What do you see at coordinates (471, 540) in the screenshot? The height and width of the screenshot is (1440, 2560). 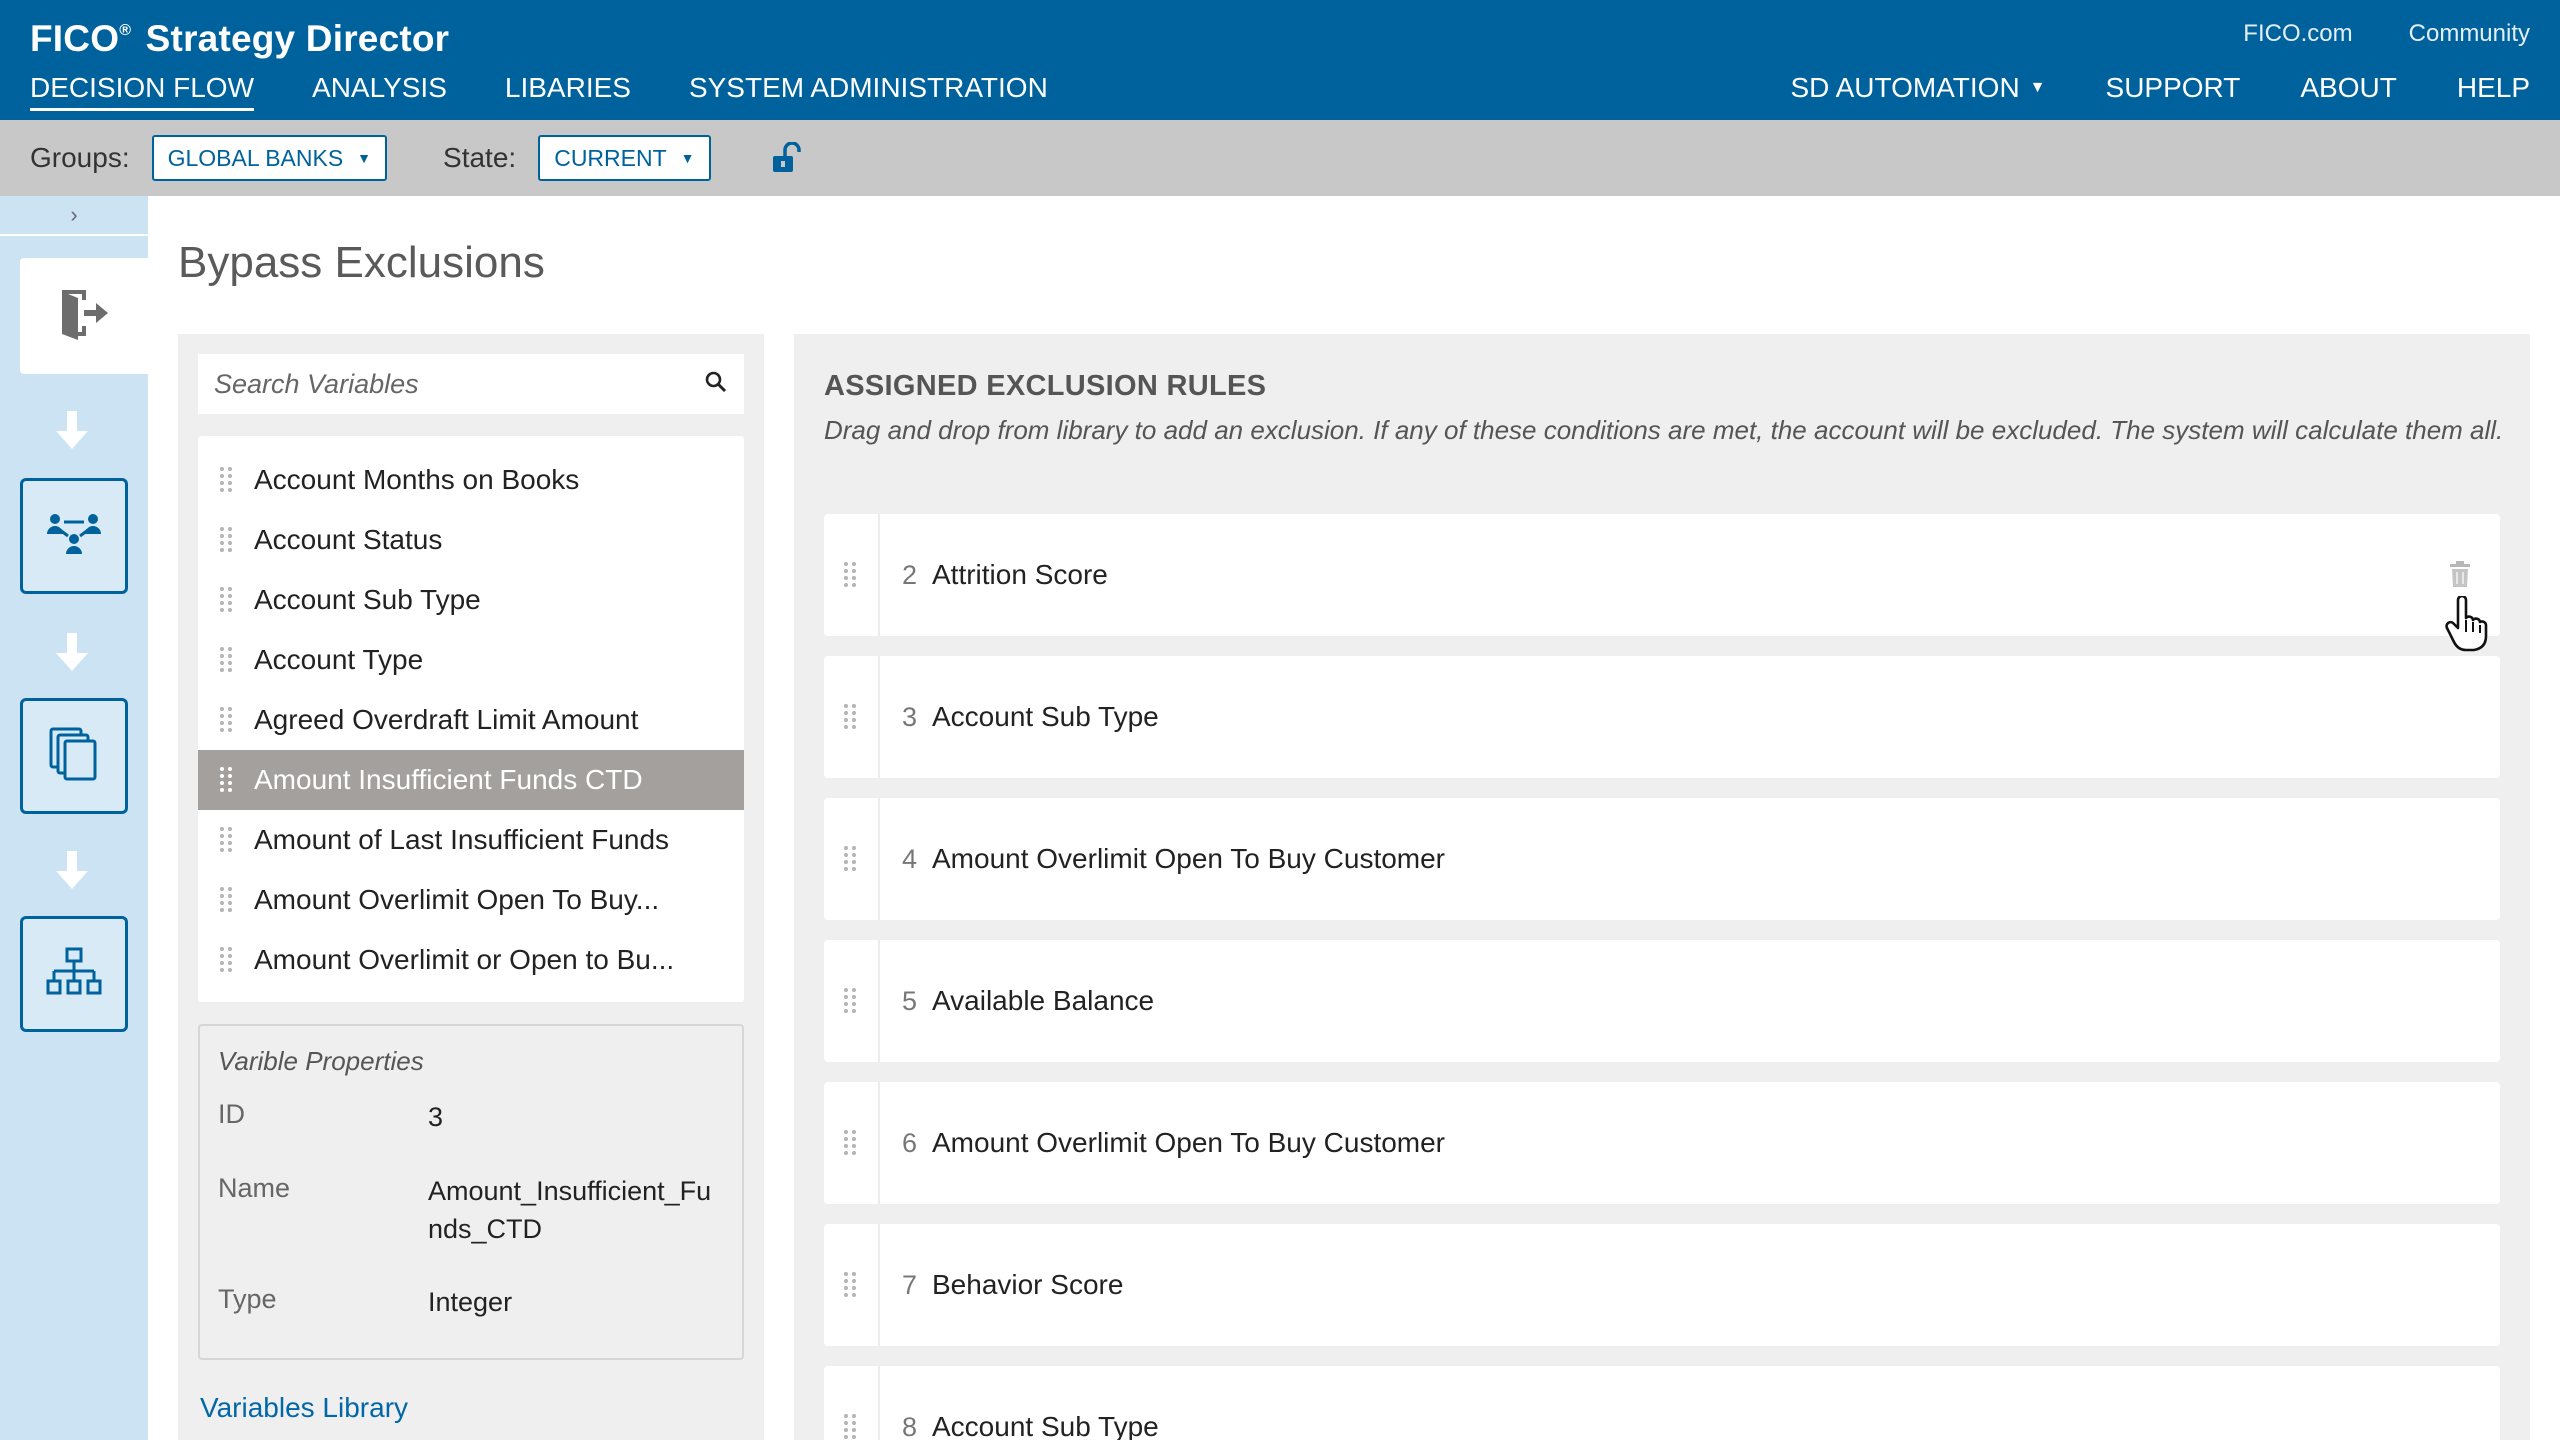 I see `list-item: Account Status` at bounding box center [471, 540].